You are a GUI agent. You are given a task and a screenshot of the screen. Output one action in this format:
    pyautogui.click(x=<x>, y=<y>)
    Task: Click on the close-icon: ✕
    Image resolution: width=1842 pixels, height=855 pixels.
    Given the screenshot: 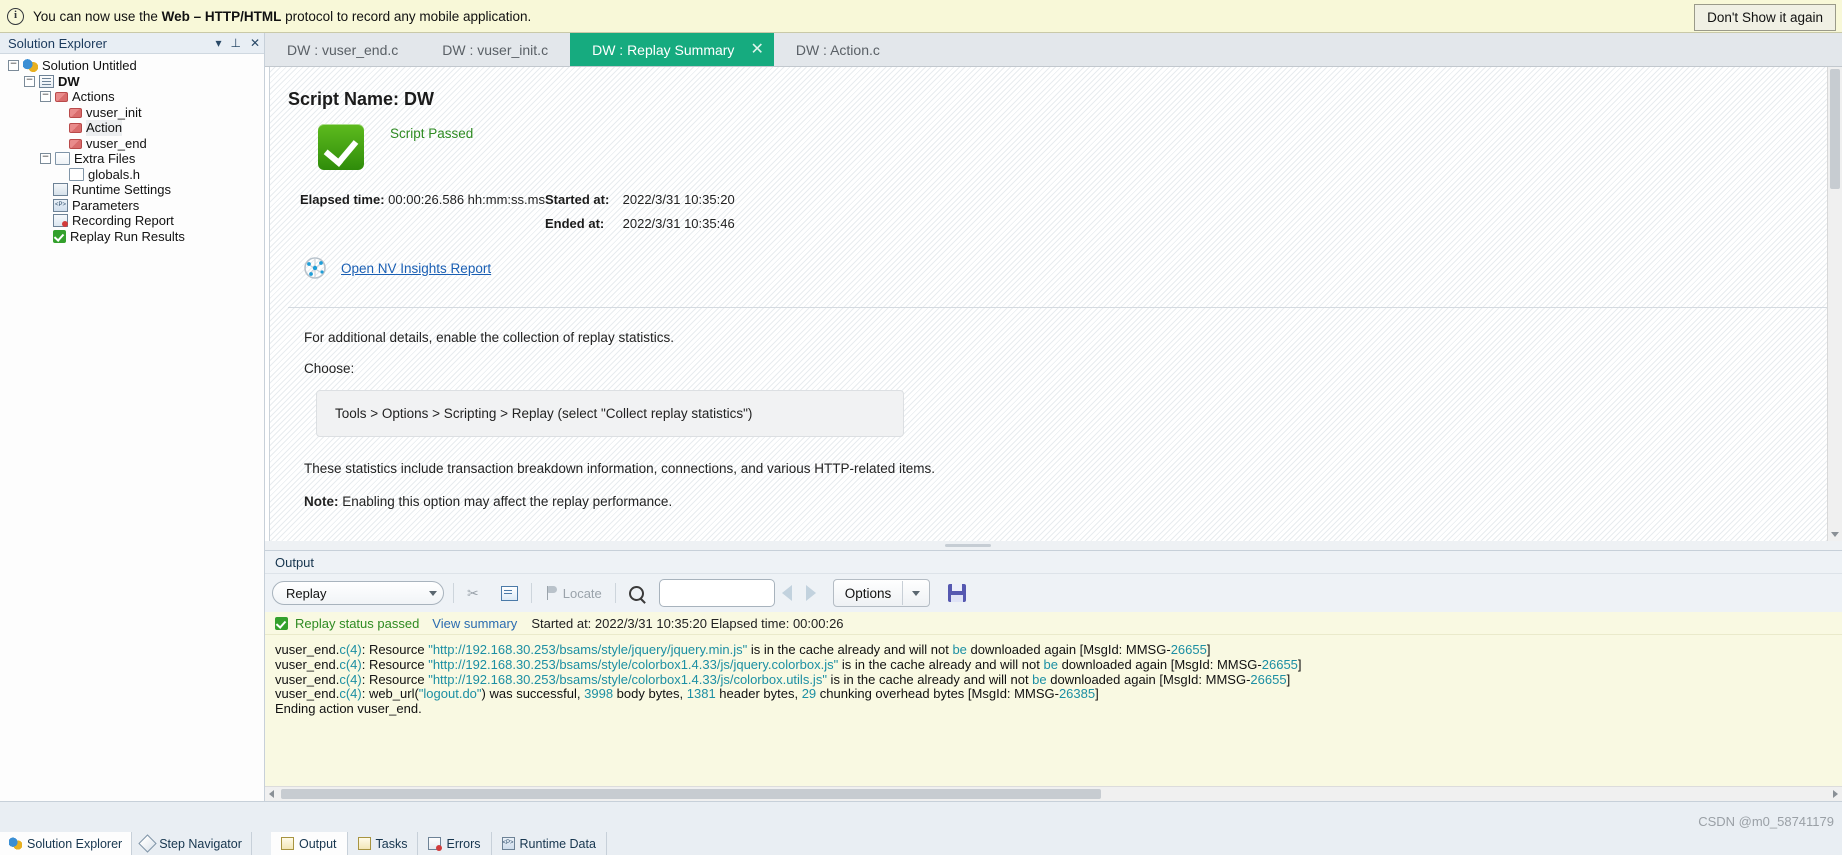 What is the action you would take?
    pyautogui.click(x=255, y=43)
    